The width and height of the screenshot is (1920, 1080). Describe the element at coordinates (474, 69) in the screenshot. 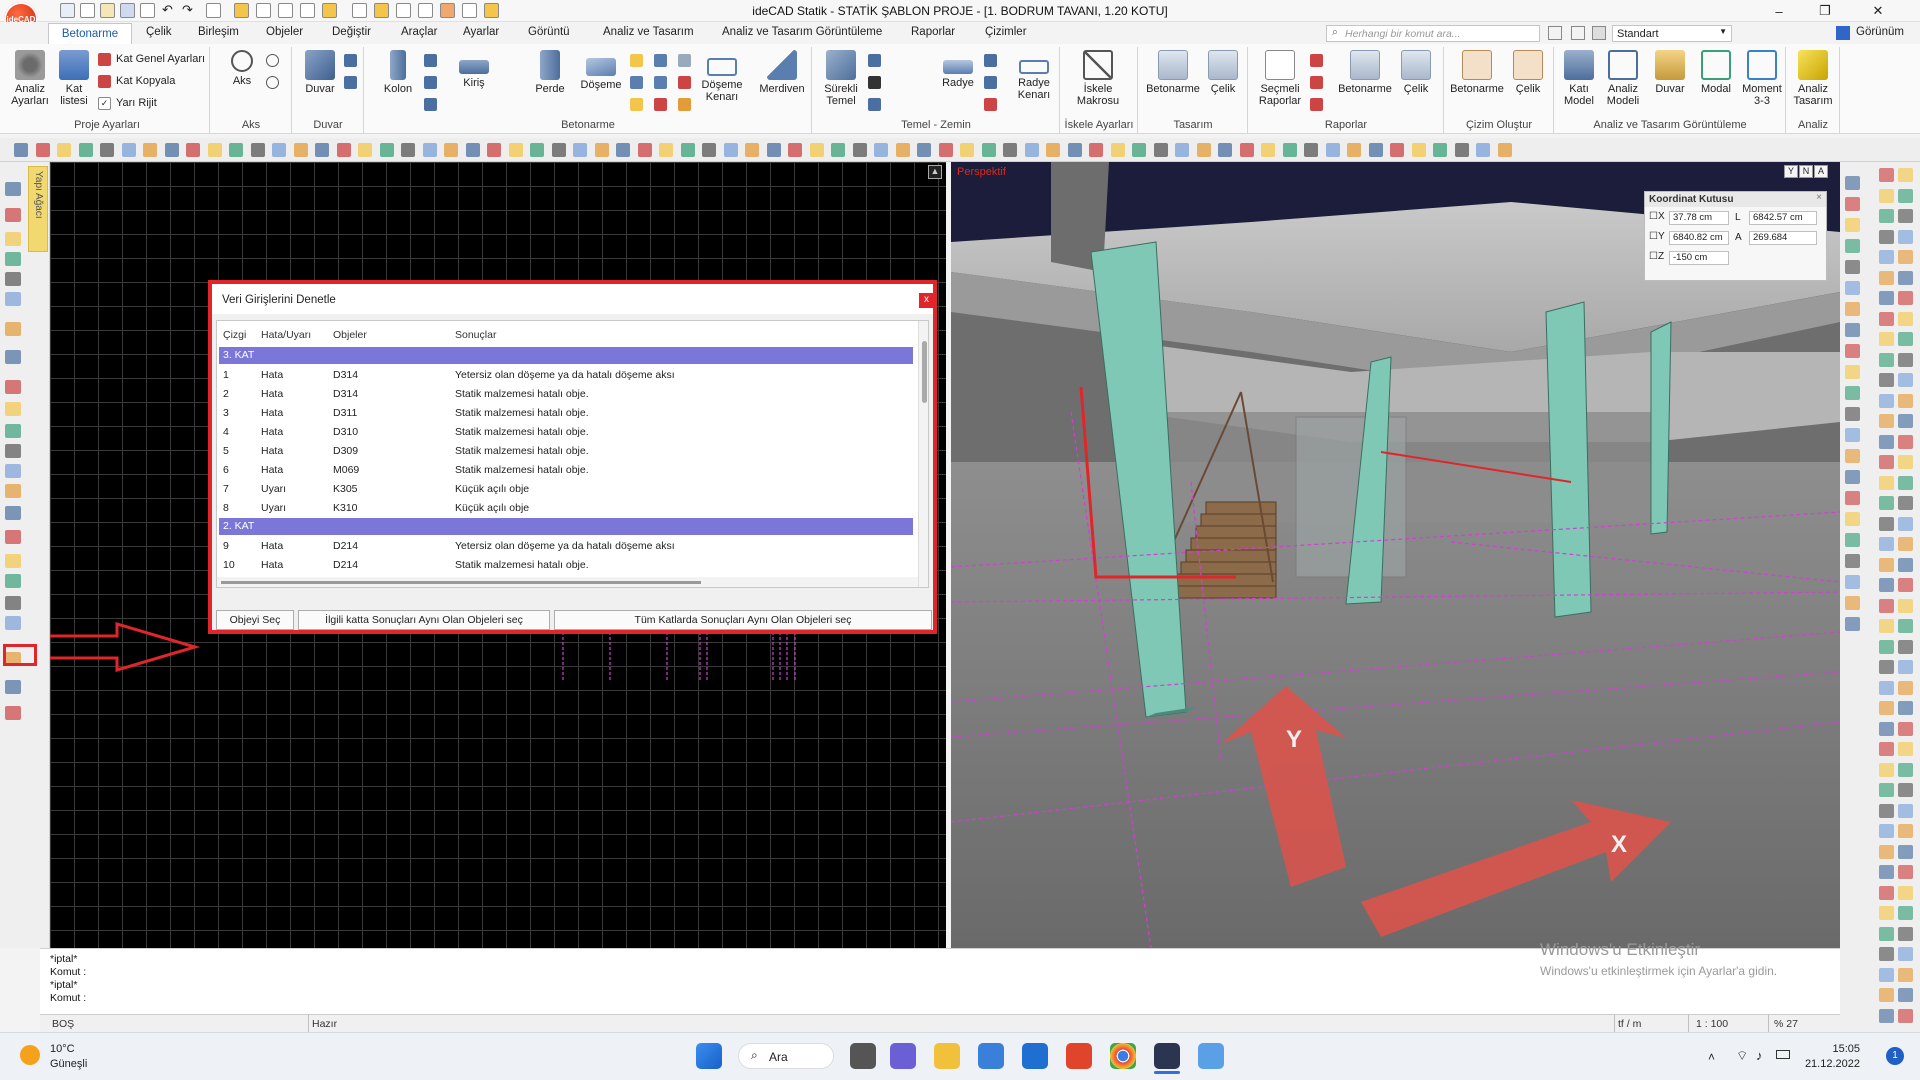

I see `kiris-button: Kiriş` at that location.